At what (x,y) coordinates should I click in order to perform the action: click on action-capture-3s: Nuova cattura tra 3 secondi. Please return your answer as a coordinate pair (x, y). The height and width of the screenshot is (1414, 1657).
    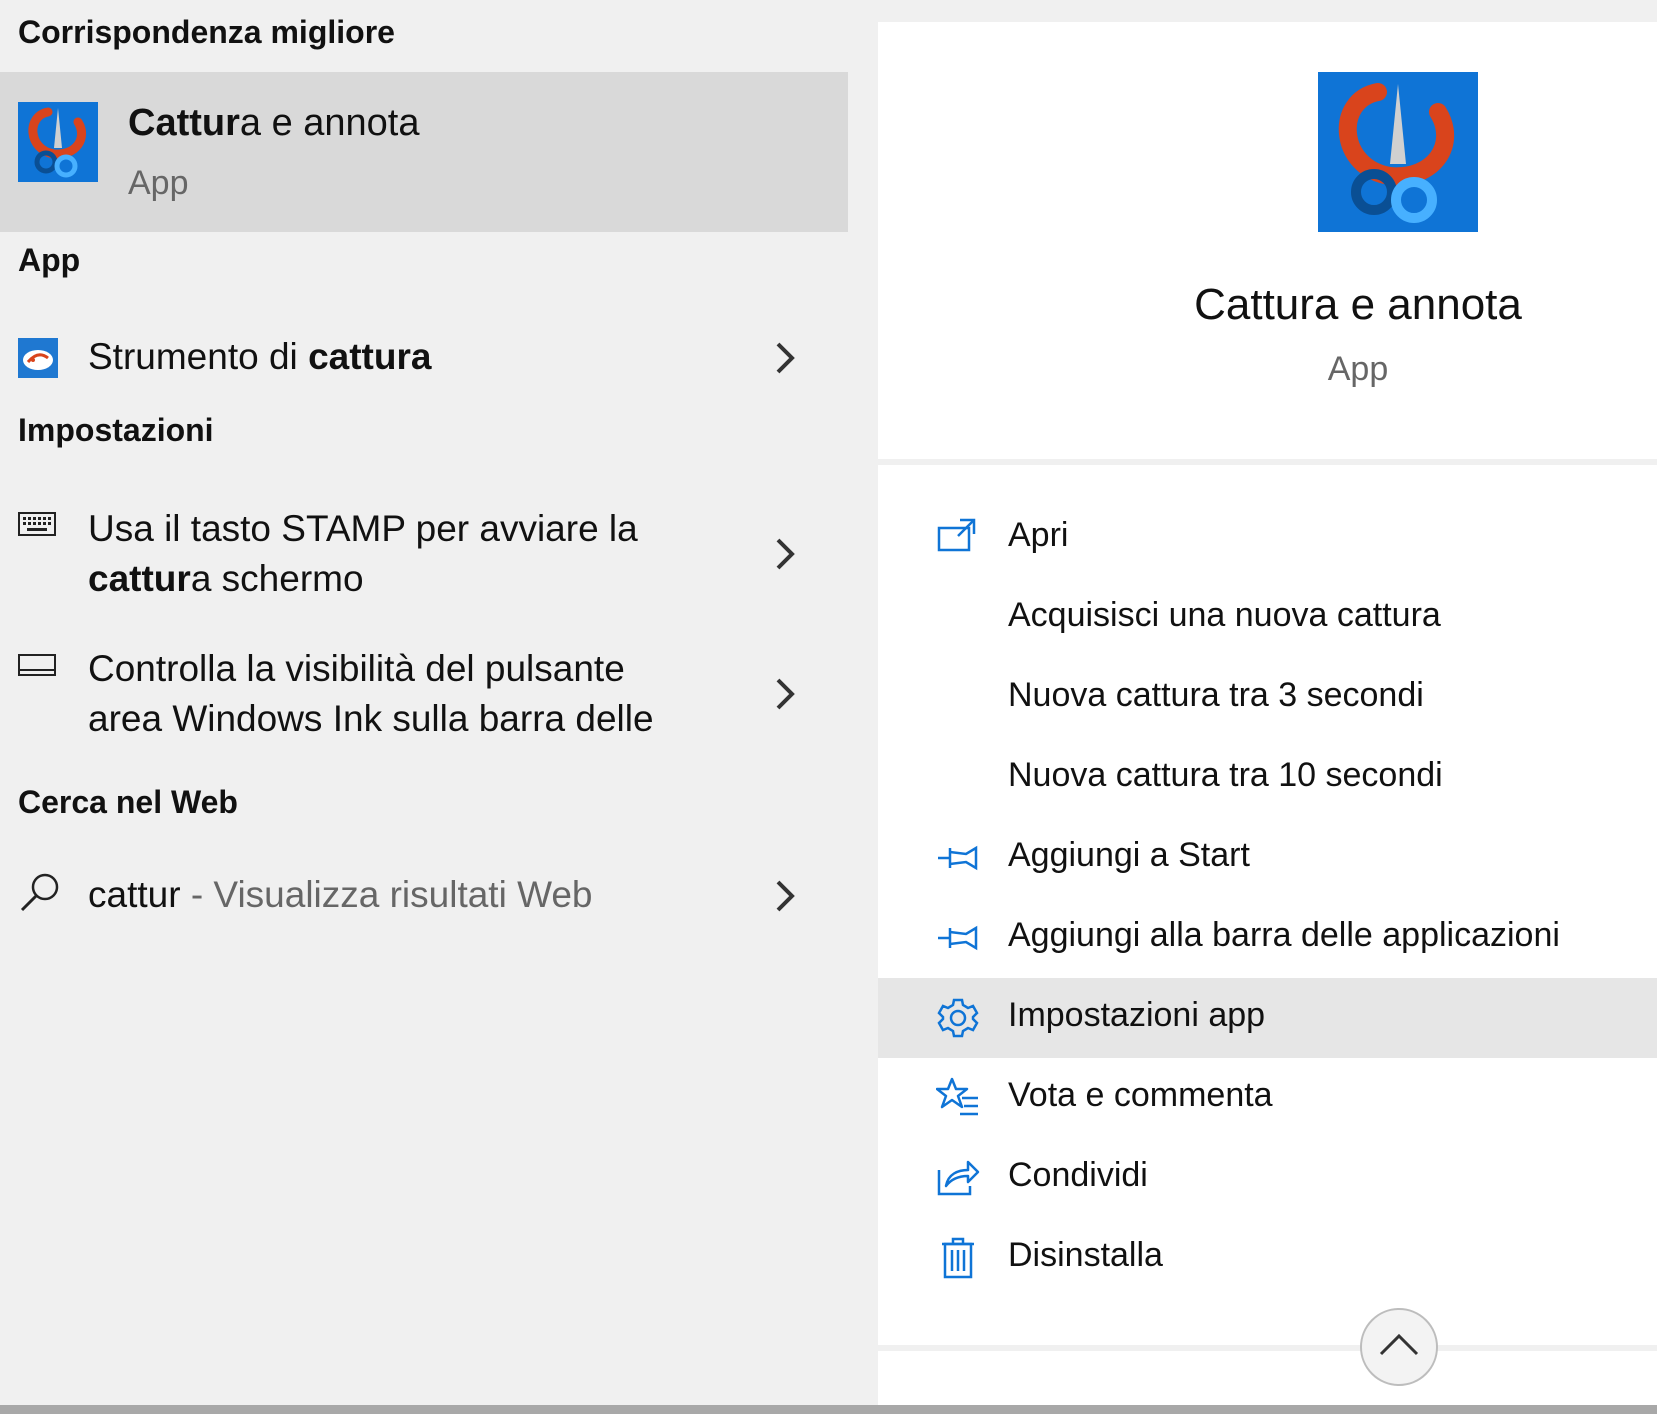
    Looking at the image, I should click on (1267, 698).